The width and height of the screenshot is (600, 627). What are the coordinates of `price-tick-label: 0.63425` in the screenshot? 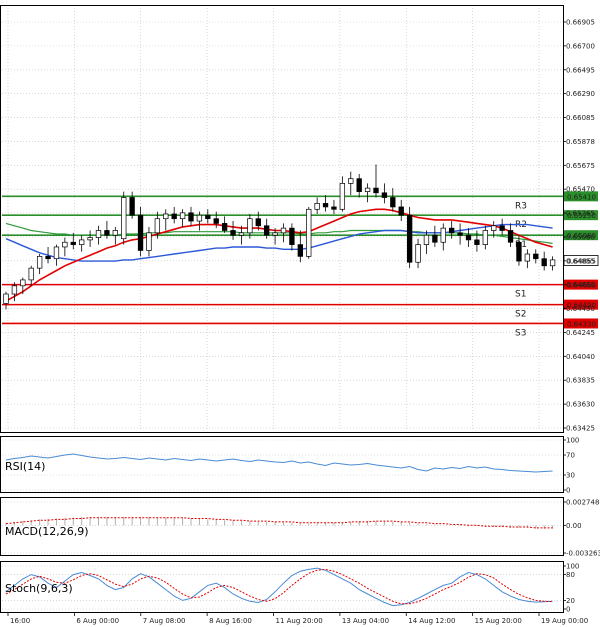 It's located at (580, 429).